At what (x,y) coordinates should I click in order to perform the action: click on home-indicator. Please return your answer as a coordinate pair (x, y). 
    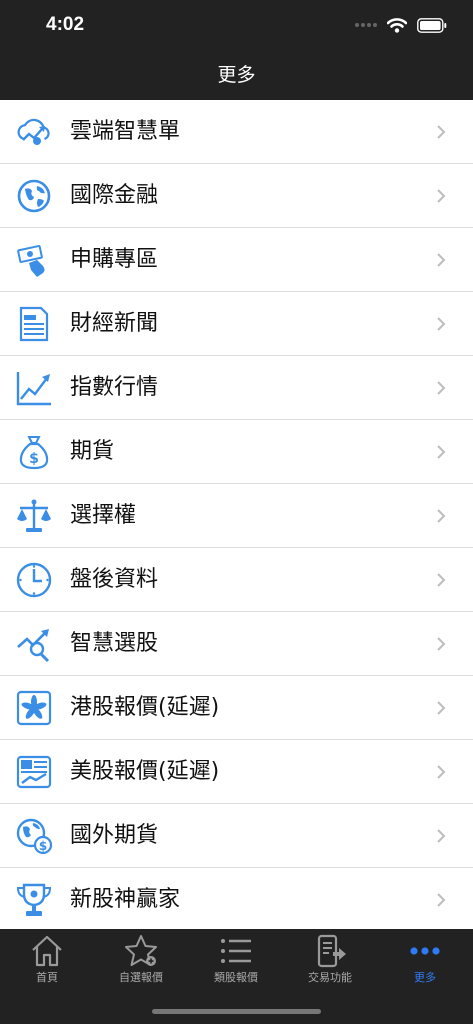
    Looking at the image, I should click on (236, 1011).